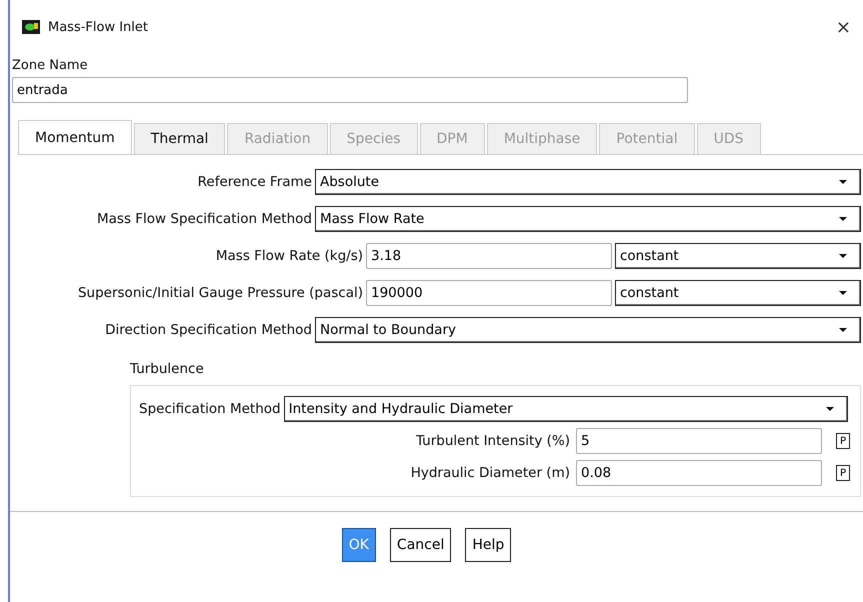  I want to click on app-icon, so click(31, 27).